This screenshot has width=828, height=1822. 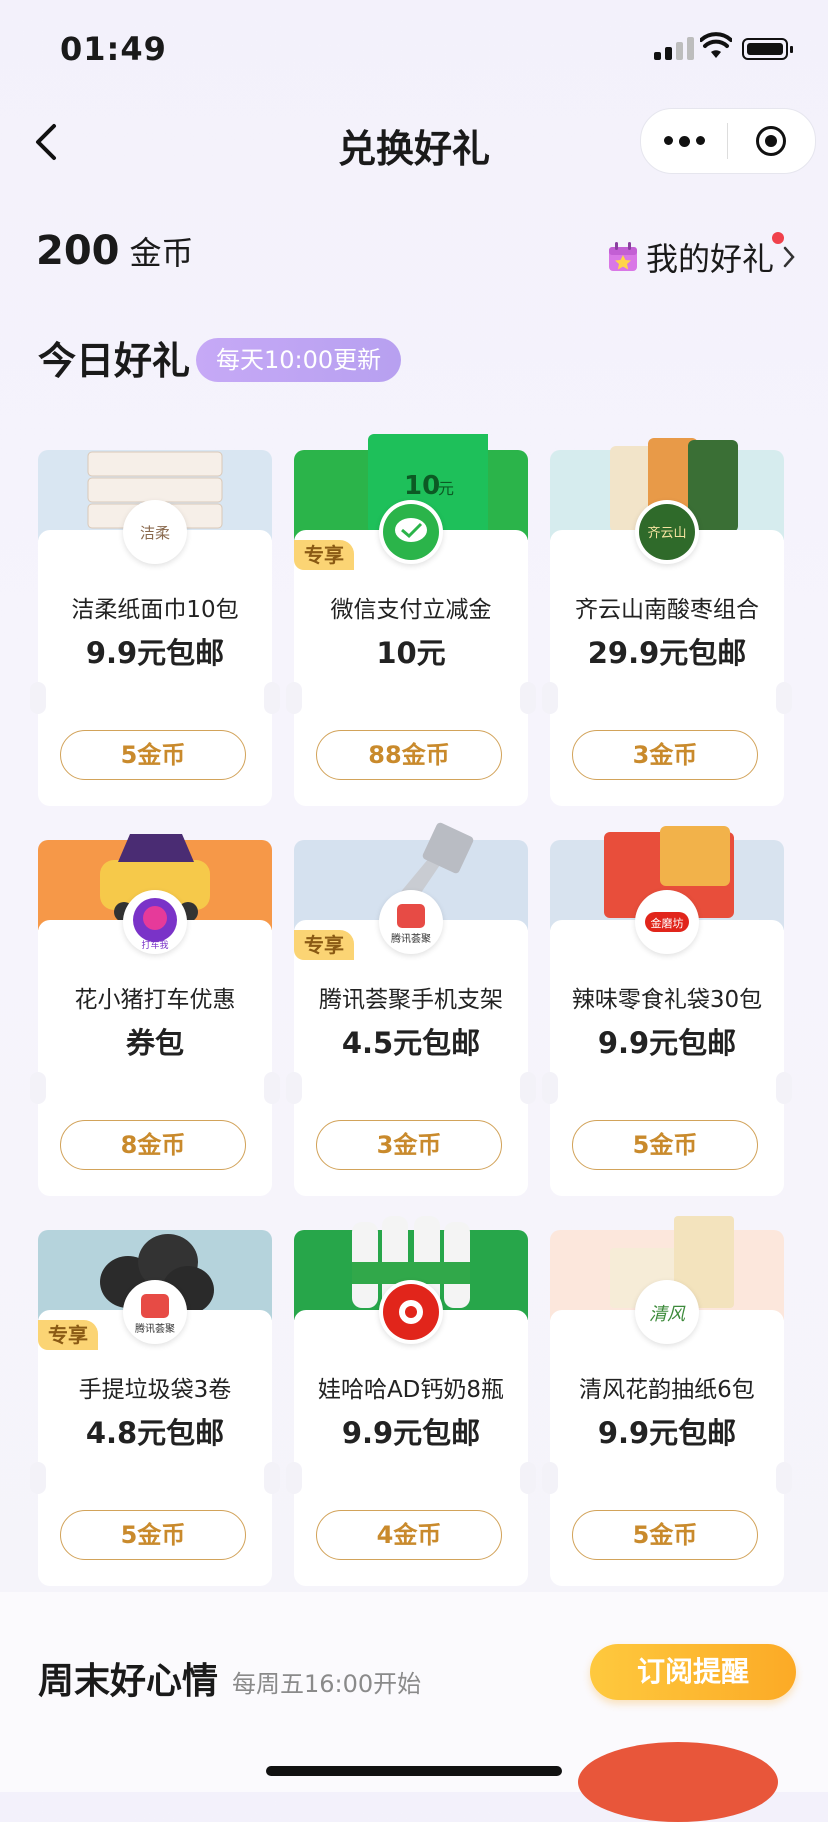 I want to click on product-name: 洁柔纸面巾10包, so click(x=155, y=610).